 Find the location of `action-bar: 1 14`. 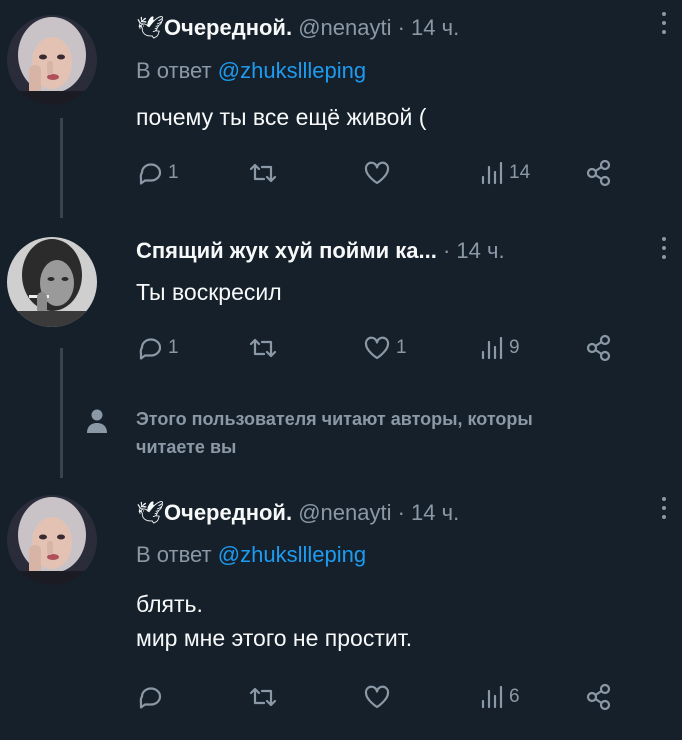

action-bar: 1 14 is located at coordinates (376, 173).